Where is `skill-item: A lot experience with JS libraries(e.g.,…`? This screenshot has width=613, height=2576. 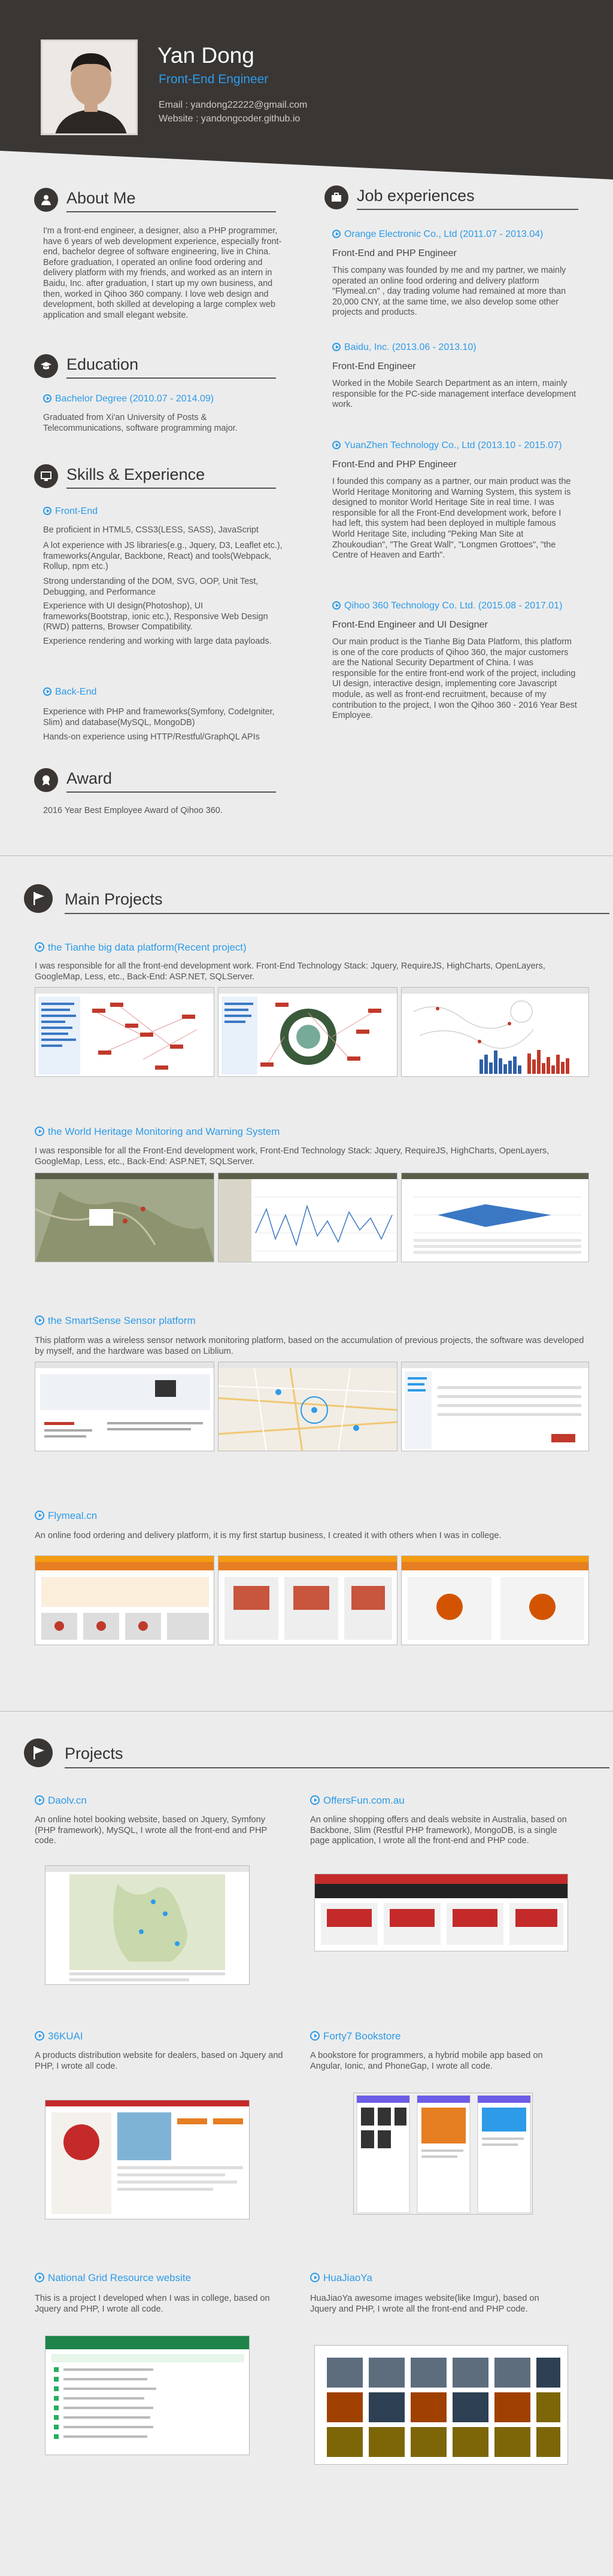 skill-item: A lot experience with JS libraries(e.g.,… is located at coordinates (163, 556).